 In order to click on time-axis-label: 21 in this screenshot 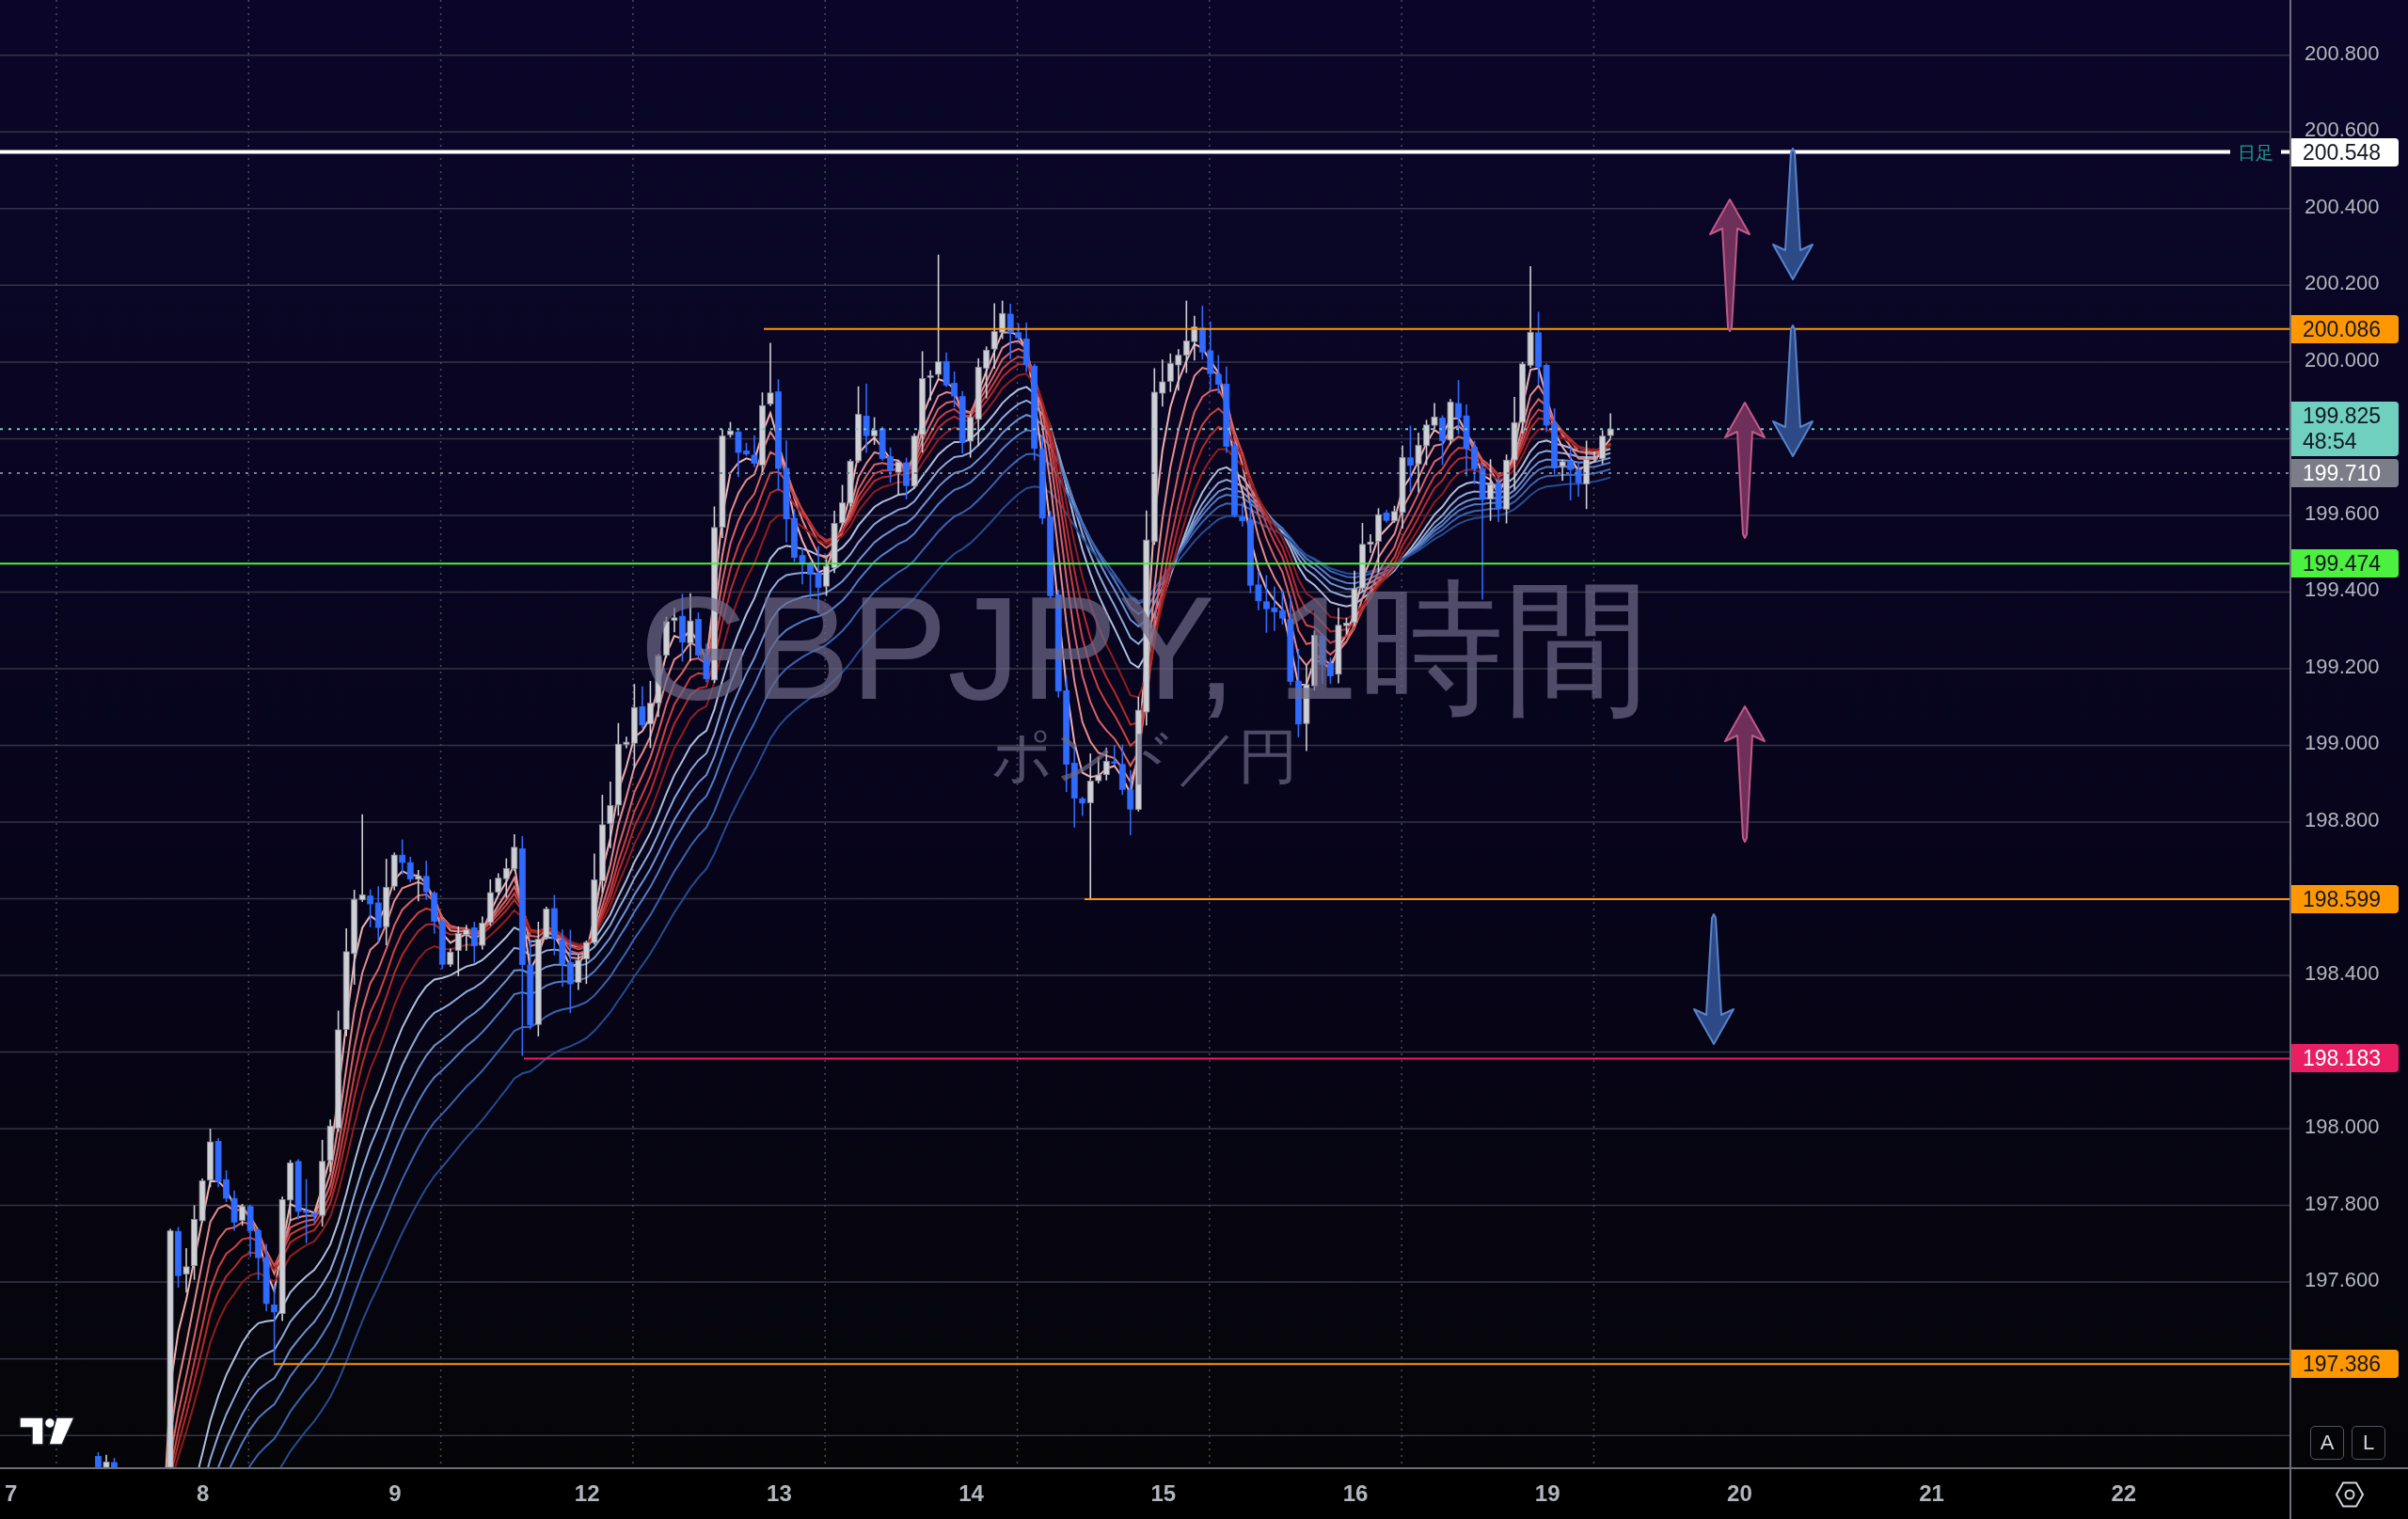, I will do `click(1932, 1493)`.